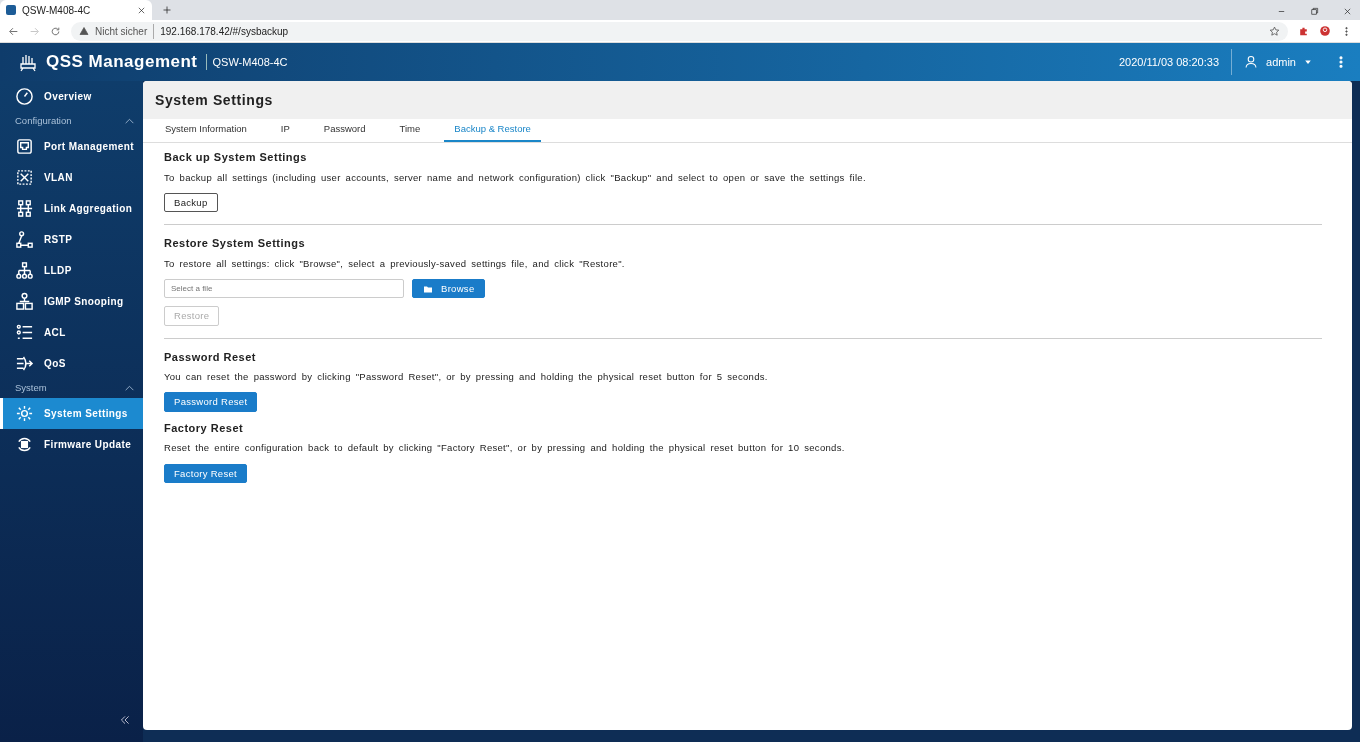 This screenshot has height=742, width=1360. What do you see at coordinates (24, 177) in the screenshot?
I see `grid-icon` at bounding box center [24, 177].